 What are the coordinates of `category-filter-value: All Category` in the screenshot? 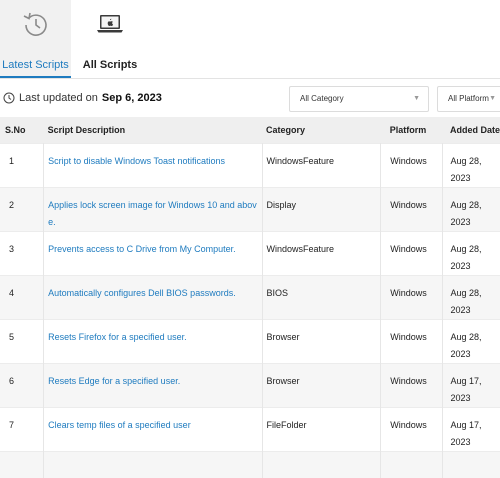 It's located at (322, 98).